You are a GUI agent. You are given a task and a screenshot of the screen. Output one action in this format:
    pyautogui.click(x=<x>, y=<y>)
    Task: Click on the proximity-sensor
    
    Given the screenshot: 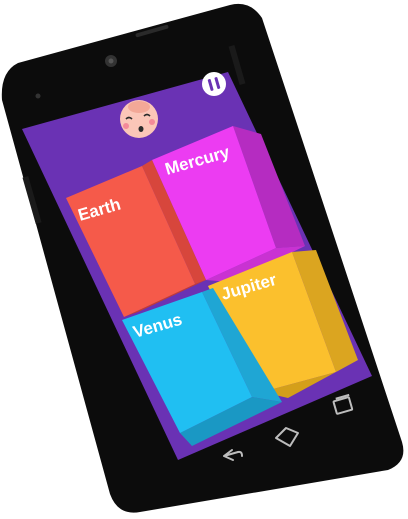 What is the action you would take?
    pyautogui.click(x=38, y=96)
    